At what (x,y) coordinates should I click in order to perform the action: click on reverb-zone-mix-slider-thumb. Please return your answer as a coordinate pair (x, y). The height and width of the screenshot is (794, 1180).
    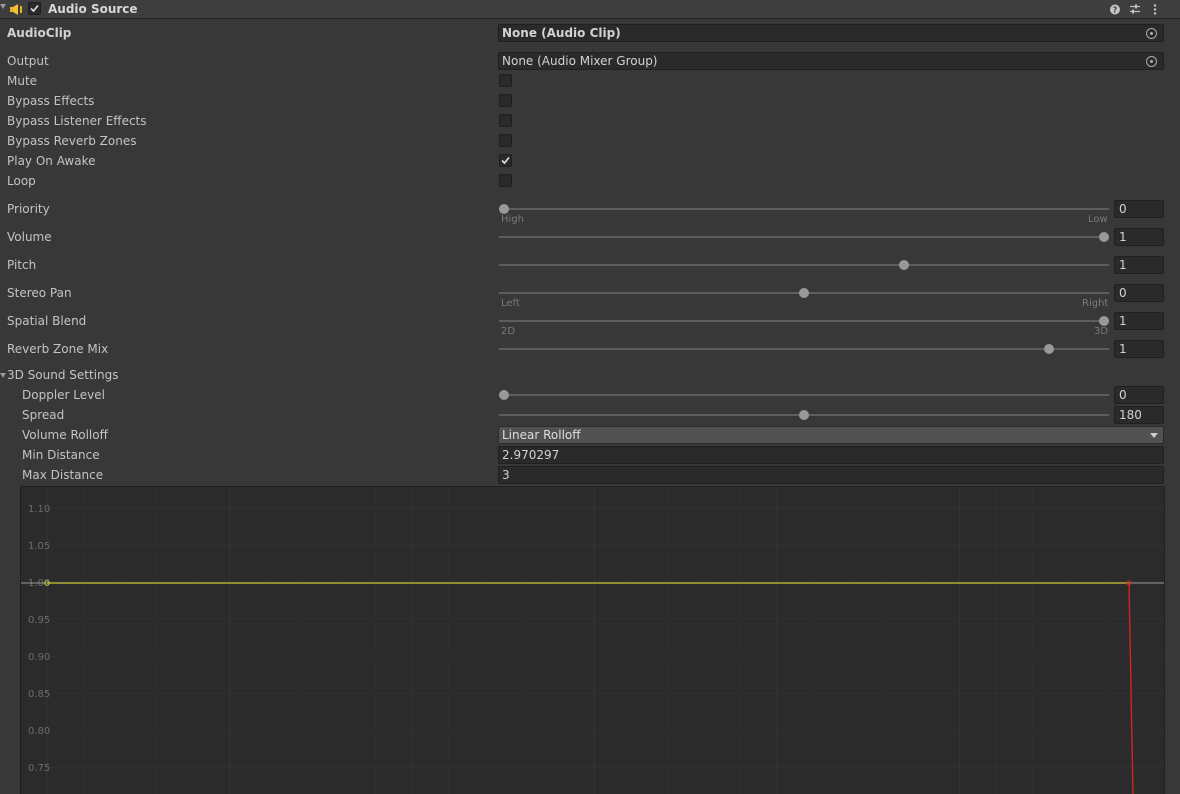
    Looking at the image, I should click on (1049, 349).